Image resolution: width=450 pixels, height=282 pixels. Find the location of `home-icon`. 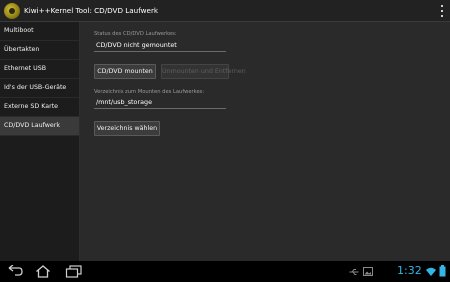

home-icon is located at coordinates (43, 271).